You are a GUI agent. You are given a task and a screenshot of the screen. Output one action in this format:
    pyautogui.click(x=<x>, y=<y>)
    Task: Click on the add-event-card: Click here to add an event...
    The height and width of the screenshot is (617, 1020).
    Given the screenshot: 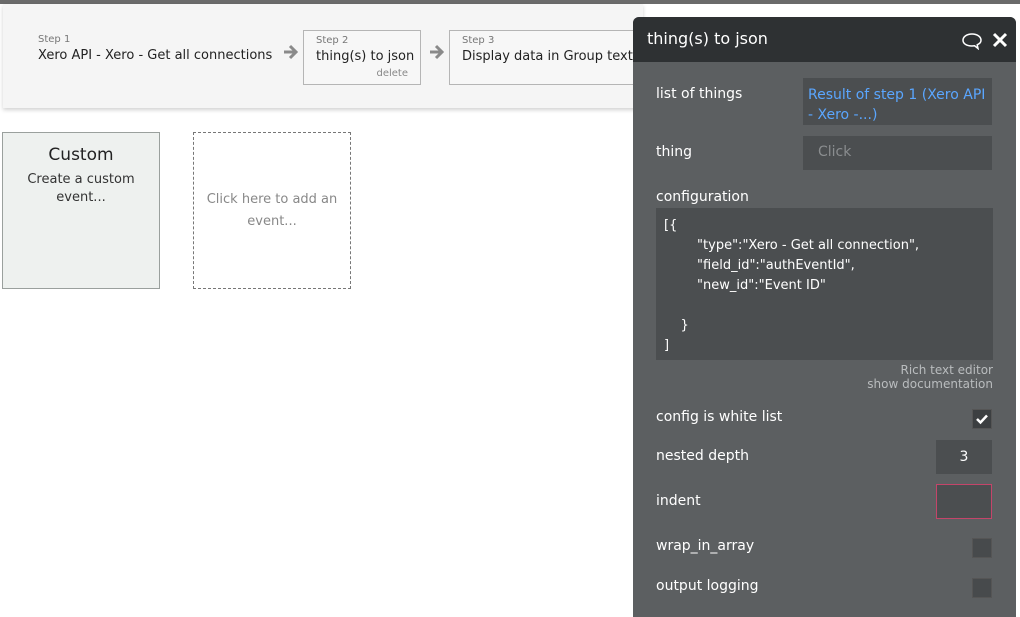 What is the action you would take?
    pyautogui.click(x=272, y=210)
    